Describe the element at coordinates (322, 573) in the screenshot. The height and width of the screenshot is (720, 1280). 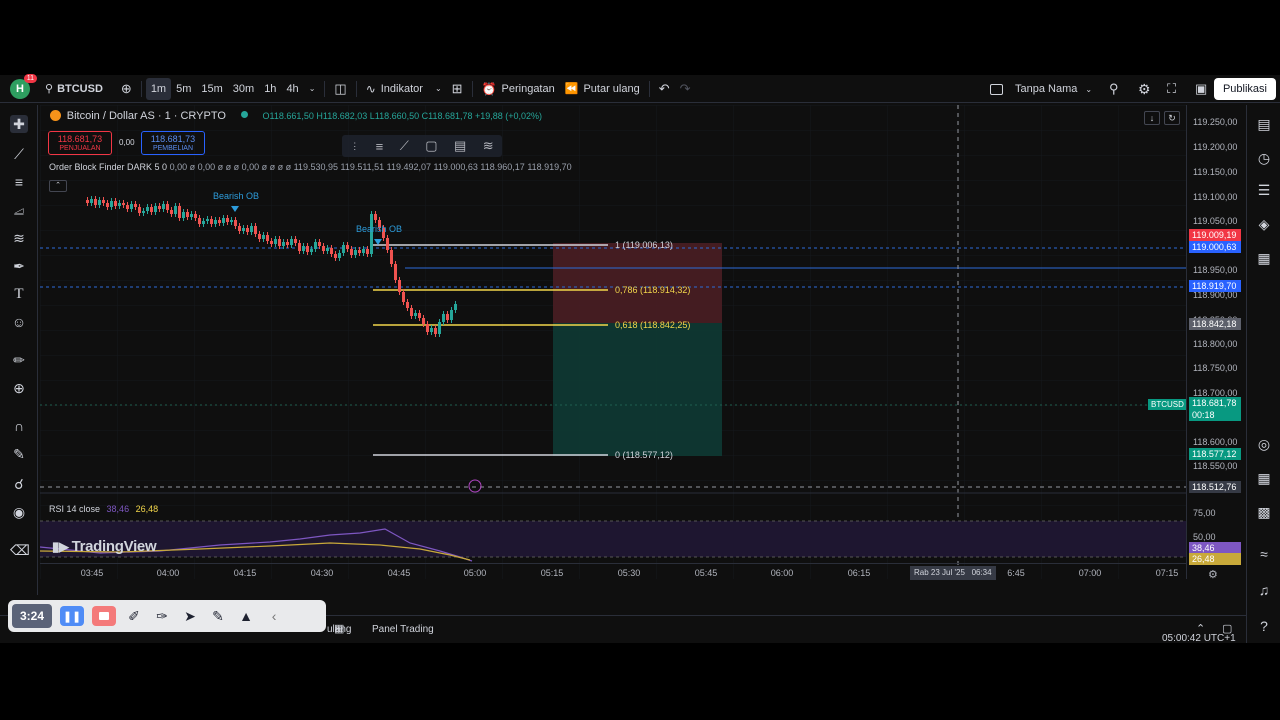
I see `time-label: 04:30` at that location.